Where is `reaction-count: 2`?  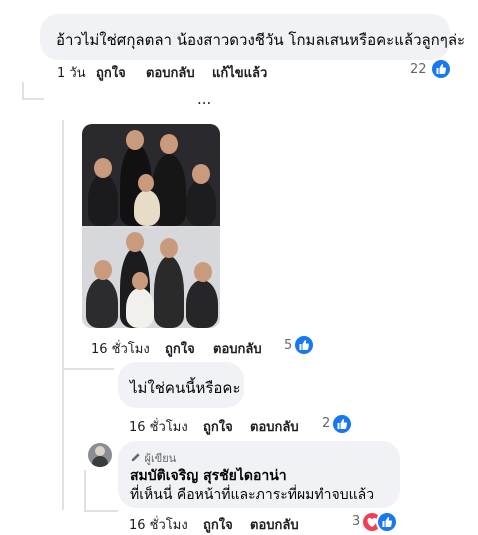 reaction-count: 2 is located at coordinates (326, 423).